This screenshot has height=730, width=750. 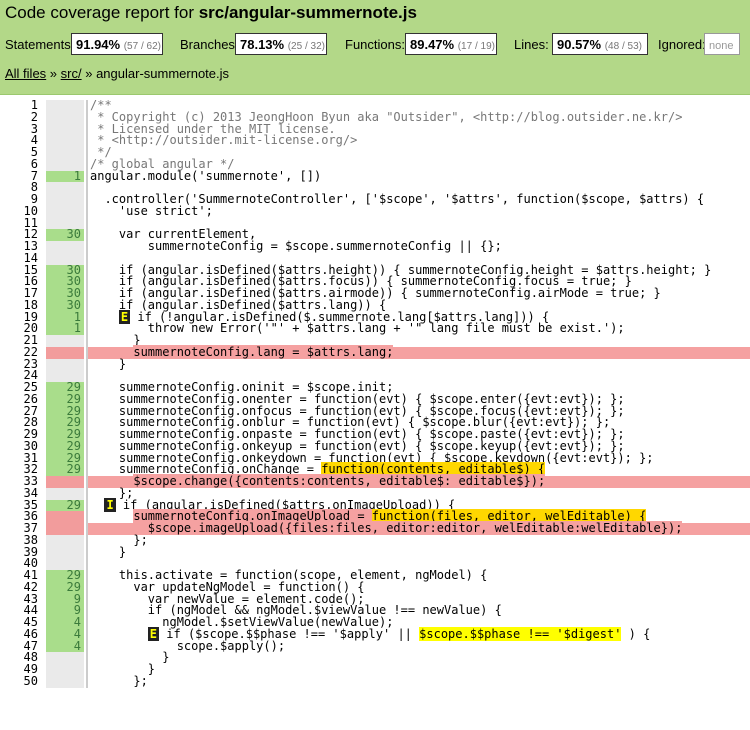 What do you see at coordinates (531, 44) in the screenshot?
I see `stat-label: Lines:` at bounding box center [531, 44].